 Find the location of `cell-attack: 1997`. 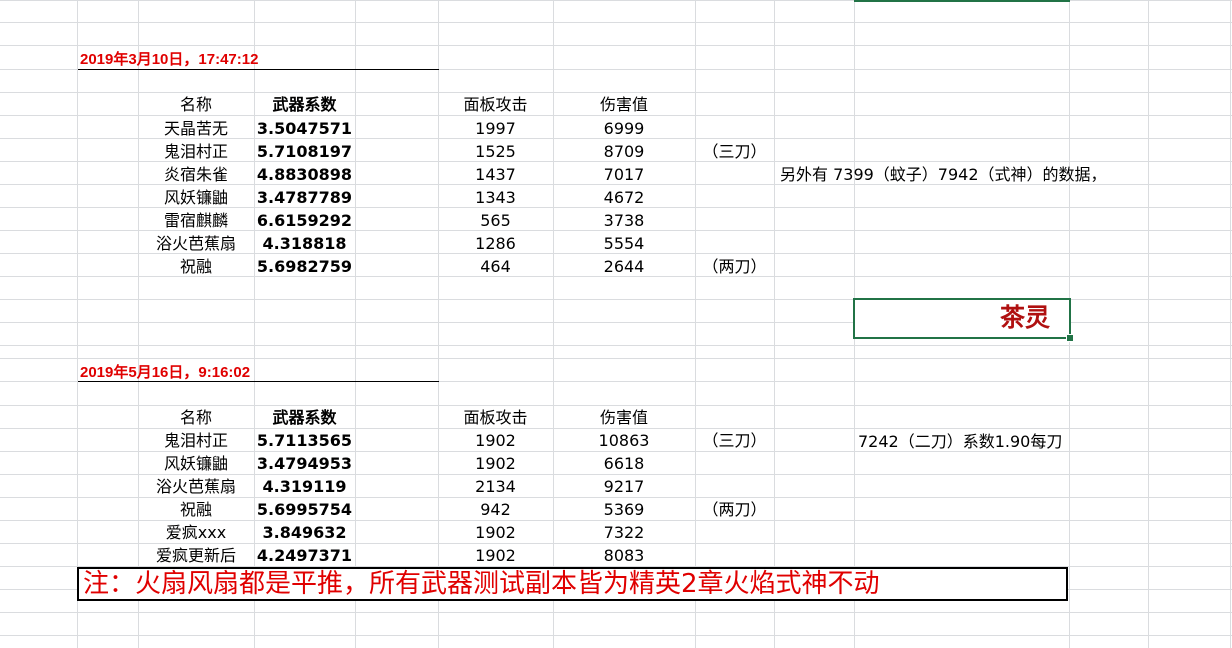

cell-attack: 1997 is located at coordinates (495, 128).